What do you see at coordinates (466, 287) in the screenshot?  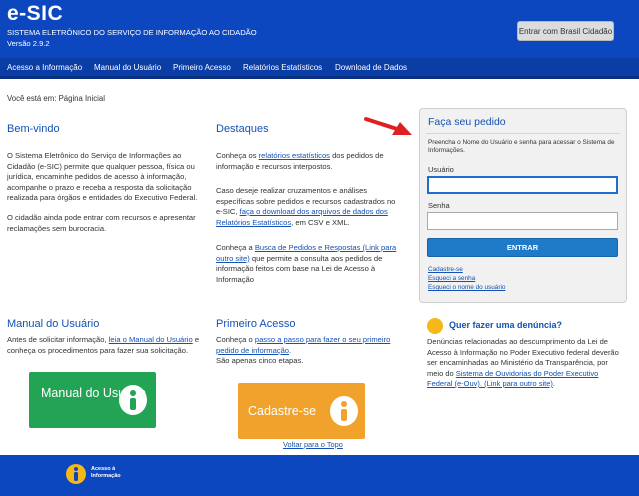 I see `forgot-username-link: Esqueci o nome do usuário` at bounding box center [466, 287].